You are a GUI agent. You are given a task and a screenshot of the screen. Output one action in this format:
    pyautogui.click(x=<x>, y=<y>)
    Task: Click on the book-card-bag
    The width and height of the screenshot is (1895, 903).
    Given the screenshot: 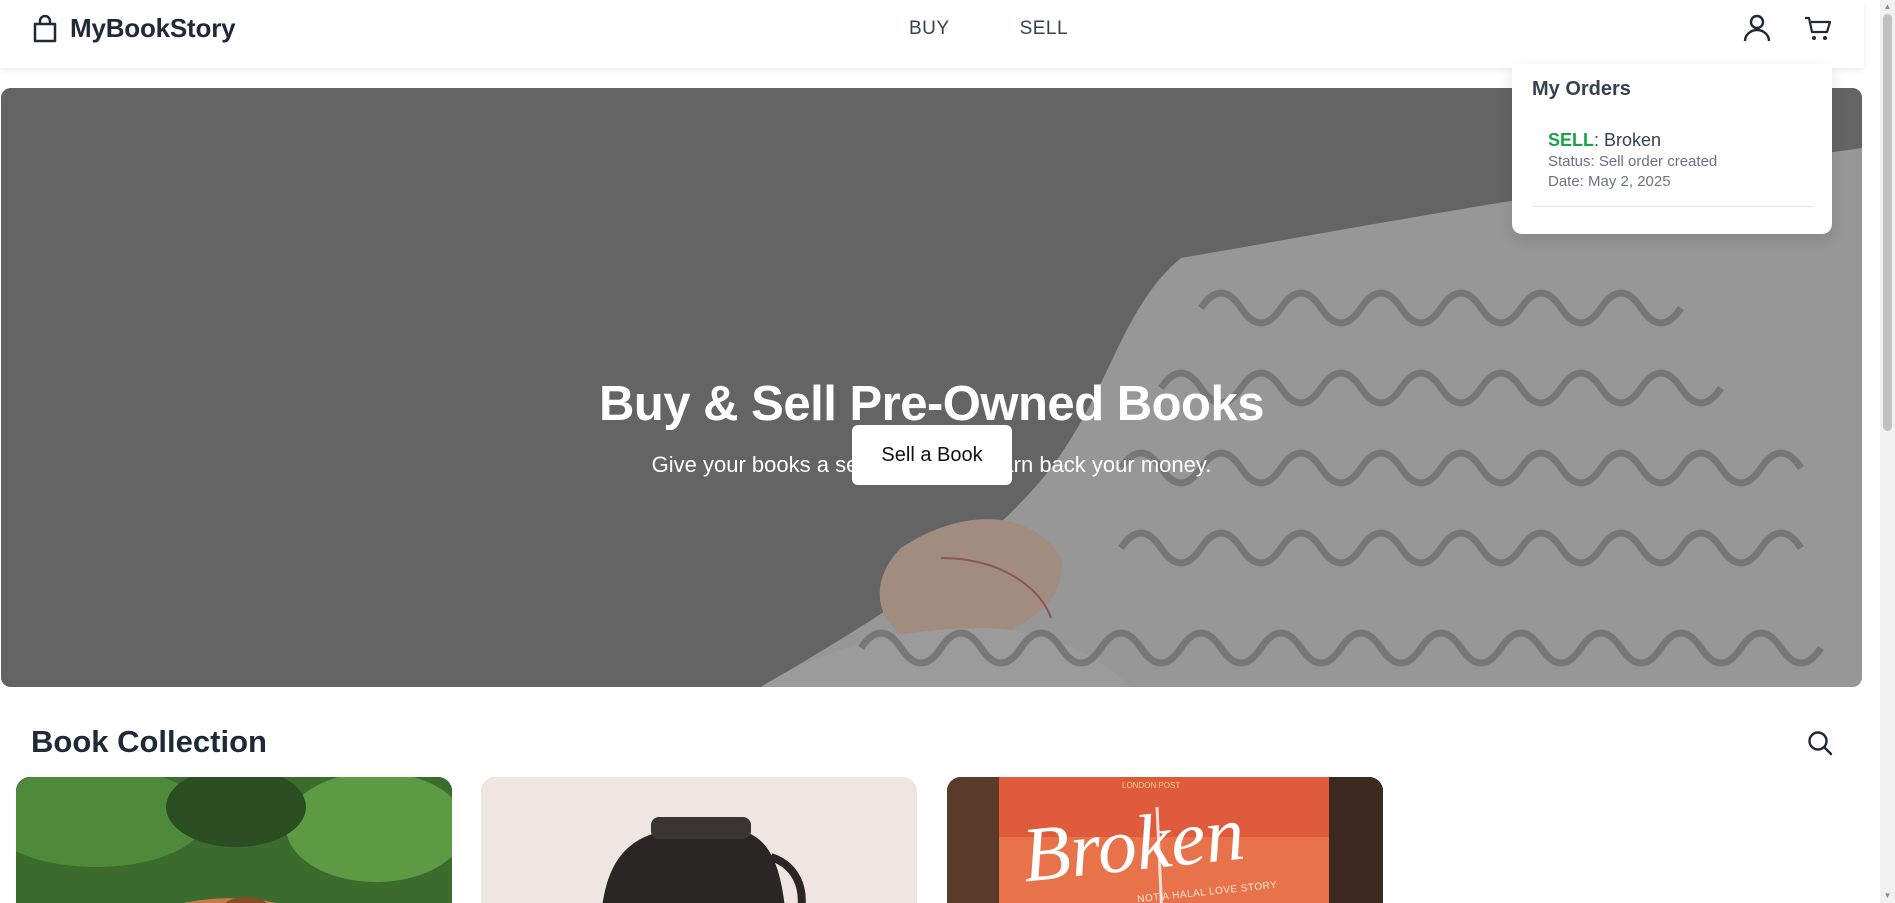 What is the action you would take?
    pyautogui.click(x=699, y=840)
    